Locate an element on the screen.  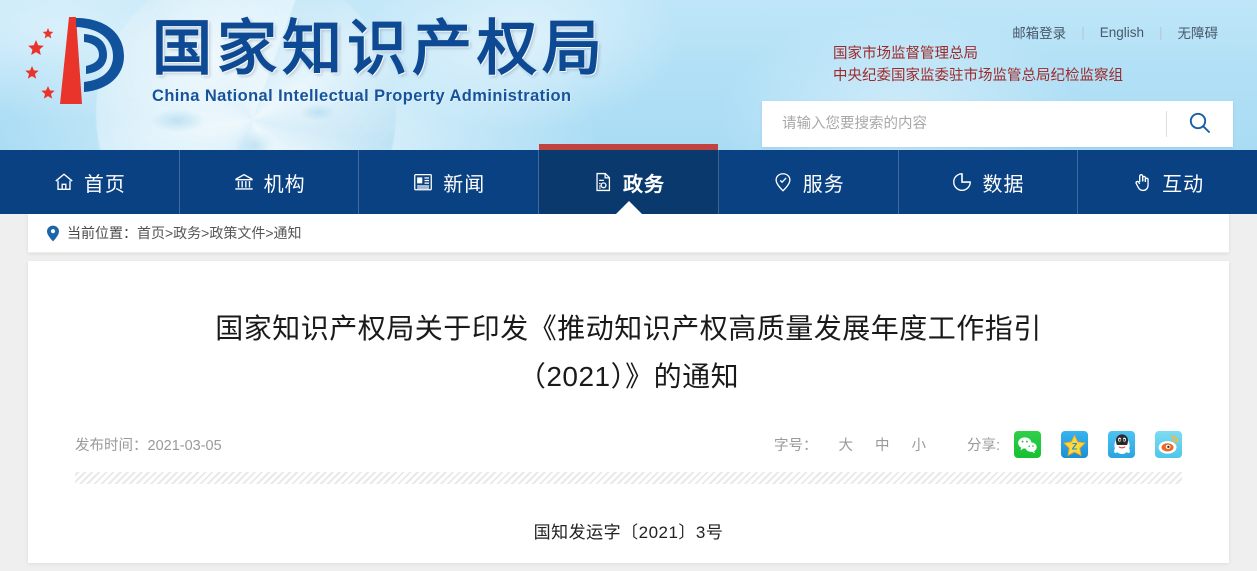
publish-time-value: 2021-03-05 is located at coordinates (184, 446).